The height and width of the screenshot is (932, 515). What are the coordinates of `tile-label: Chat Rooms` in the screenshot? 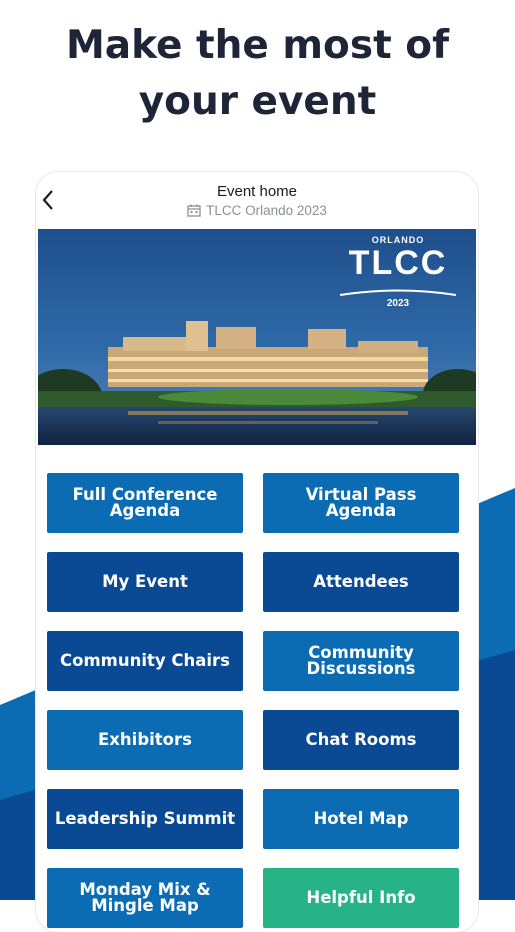 It's located at (361, 739).